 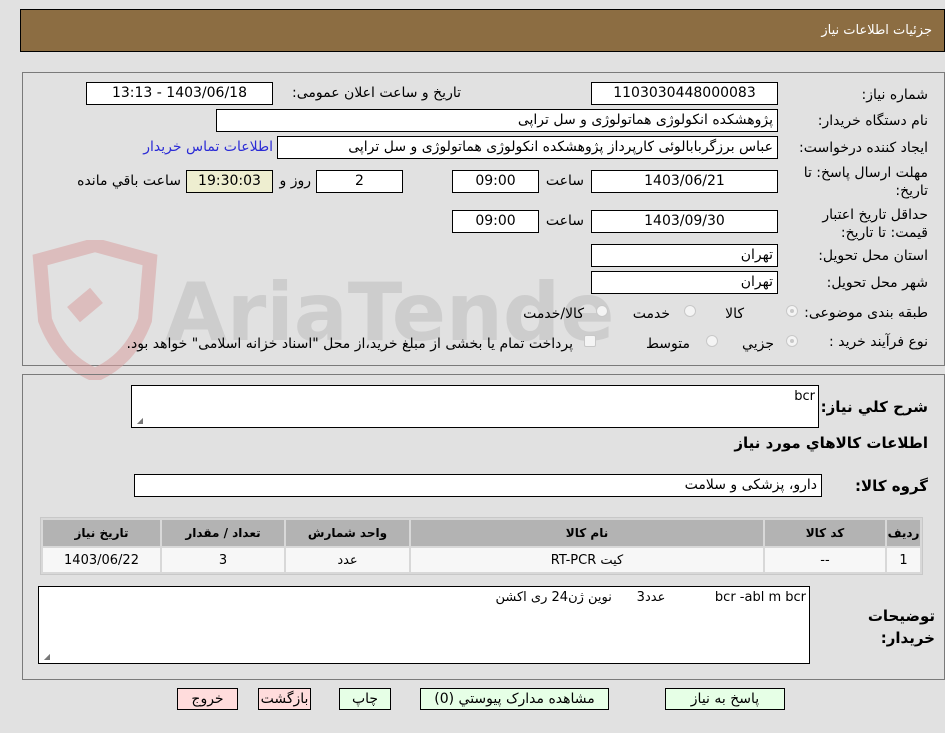 What do you see at coordinates (684, 282) in the screenshot?
I see `city-field: تهران` at bounding box center [684, 282].